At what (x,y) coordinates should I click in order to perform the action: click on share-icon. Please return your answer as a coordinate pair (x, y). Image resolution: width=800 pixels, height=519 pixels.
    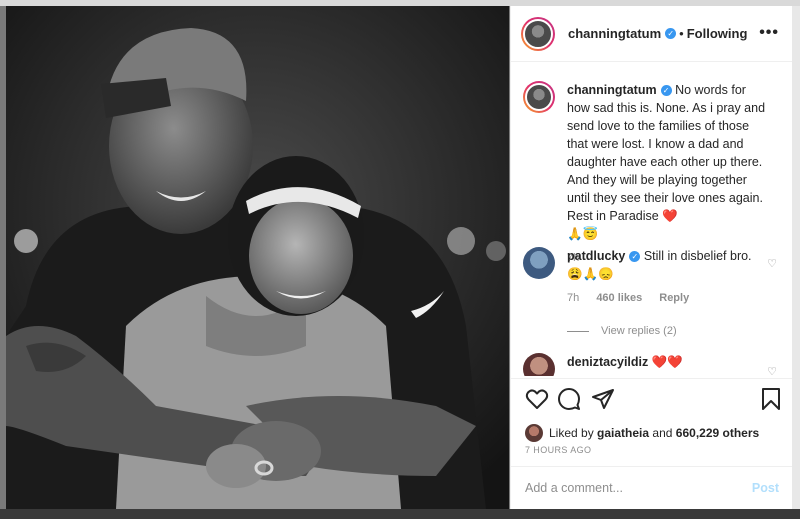
    Looking at the image, I should click on (603, 399).